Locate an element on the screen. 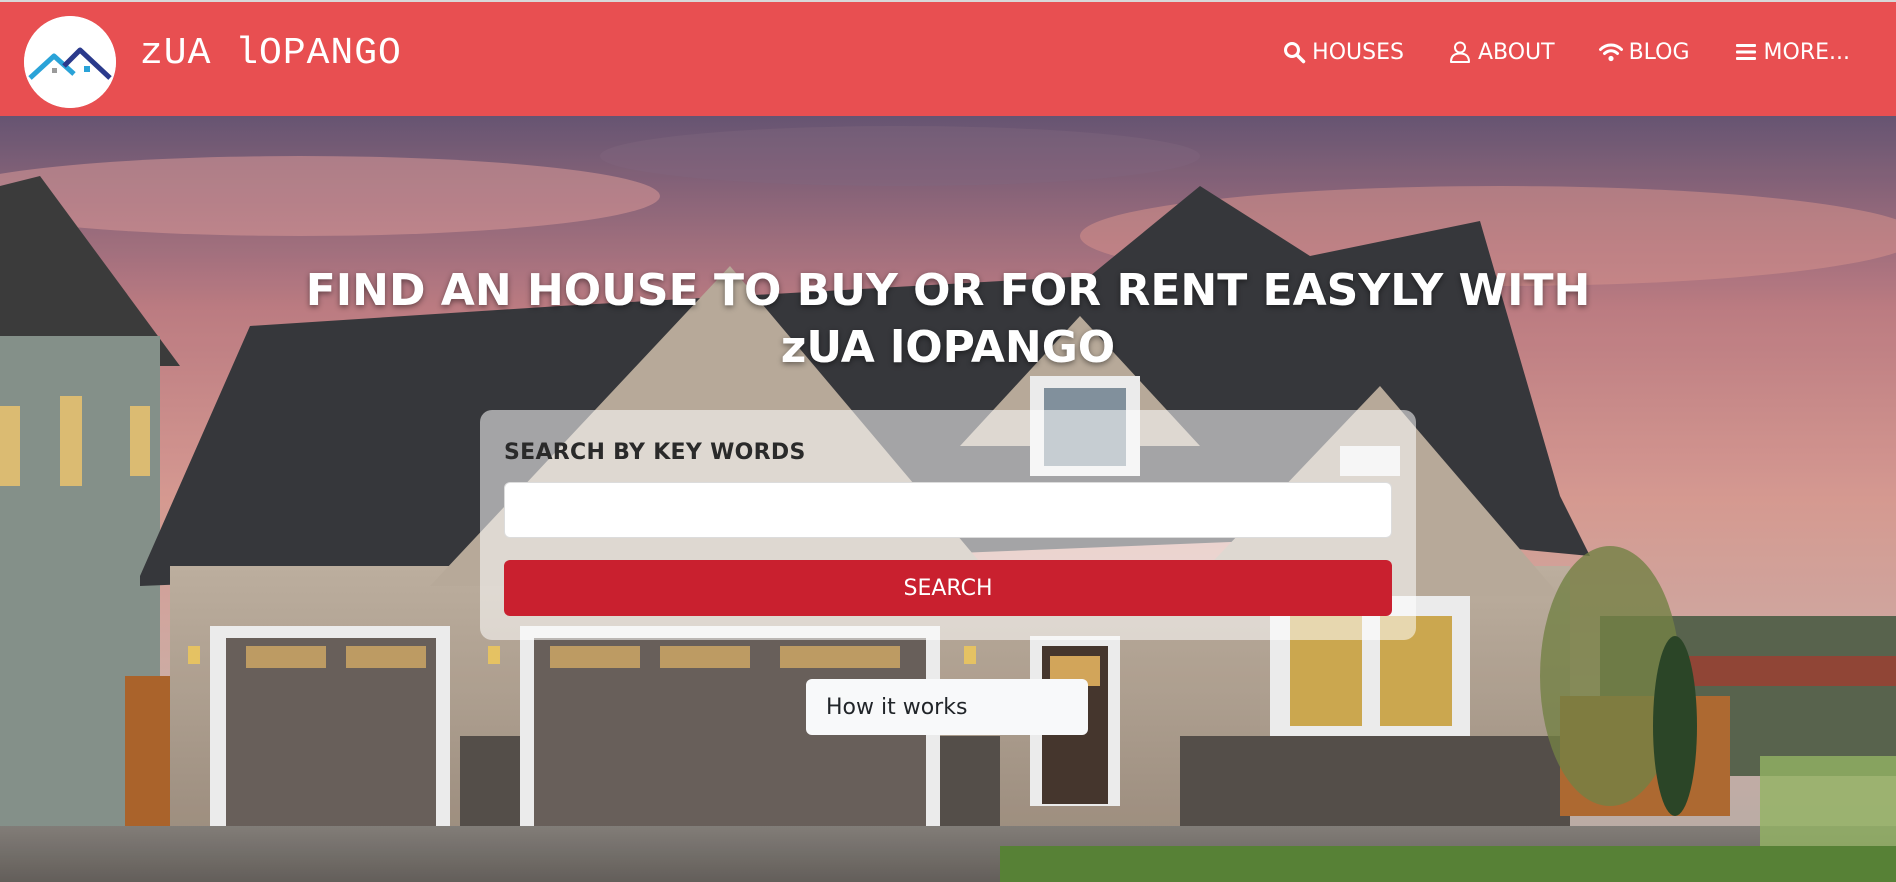 The height and width of the screenshot is (882, 1896). search-icon is located at coordinates (1295, 53).